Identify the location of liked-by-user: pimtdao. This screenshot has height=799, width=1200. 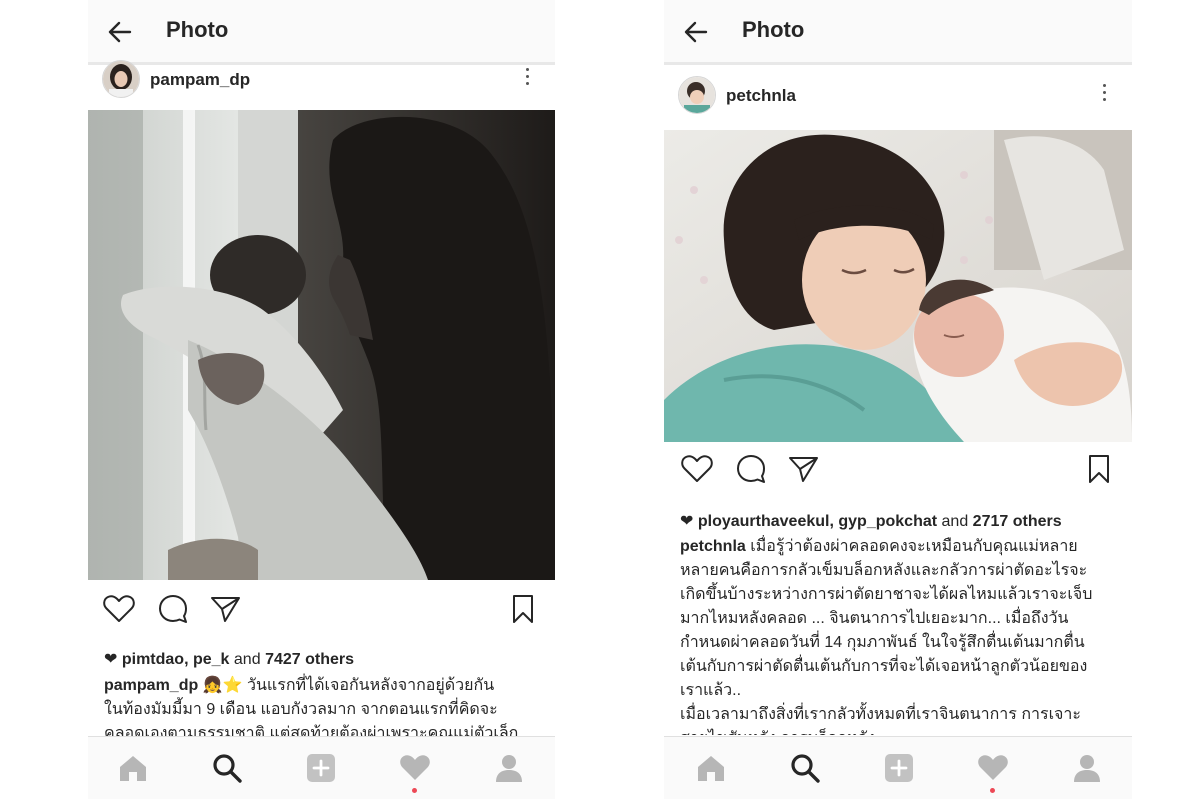
(153, 659).